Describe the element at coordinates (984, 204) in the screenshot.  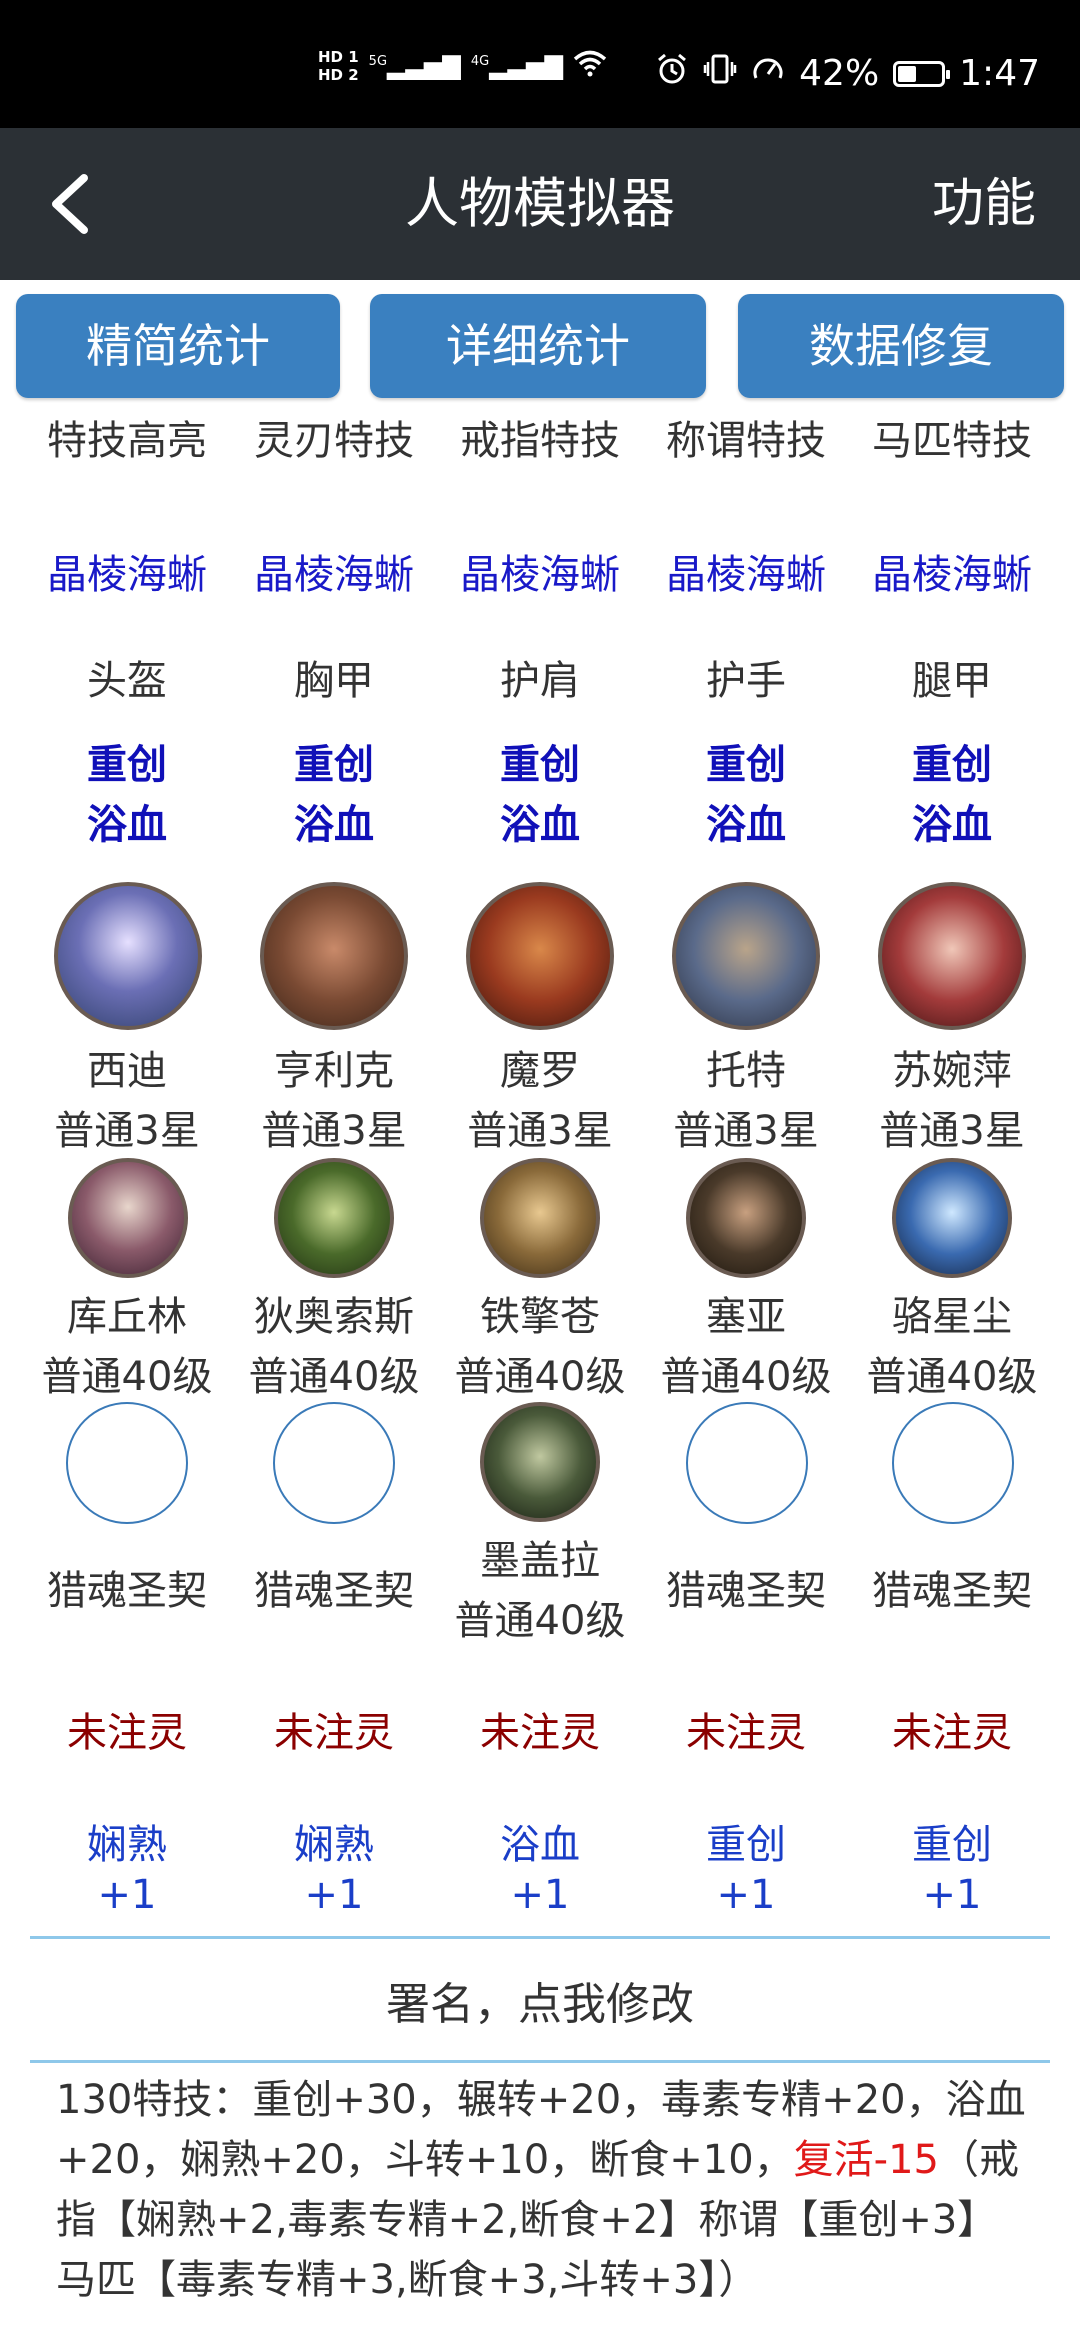
I see `function-menu-button: 功能` at that location.